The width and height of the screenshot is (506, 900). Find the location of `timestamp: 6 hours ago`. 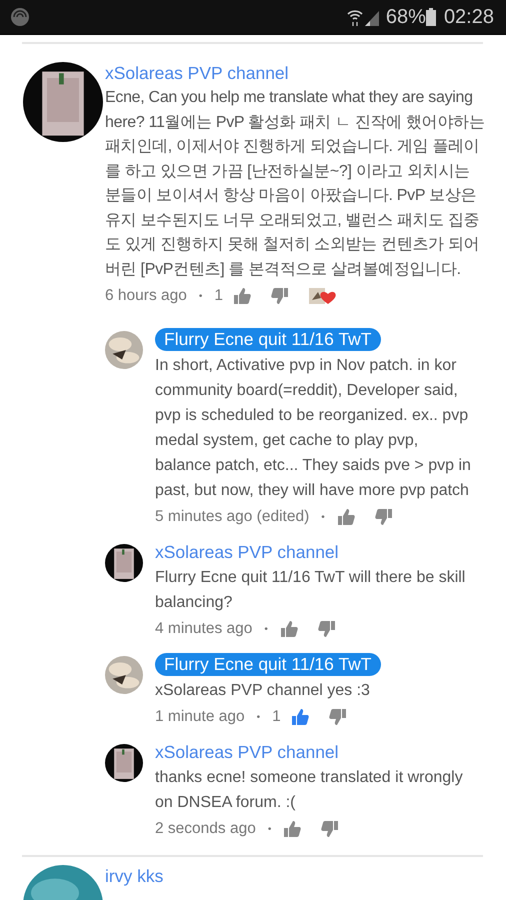

timestamp: 6 hours ago is located at coordinates (146, 296).